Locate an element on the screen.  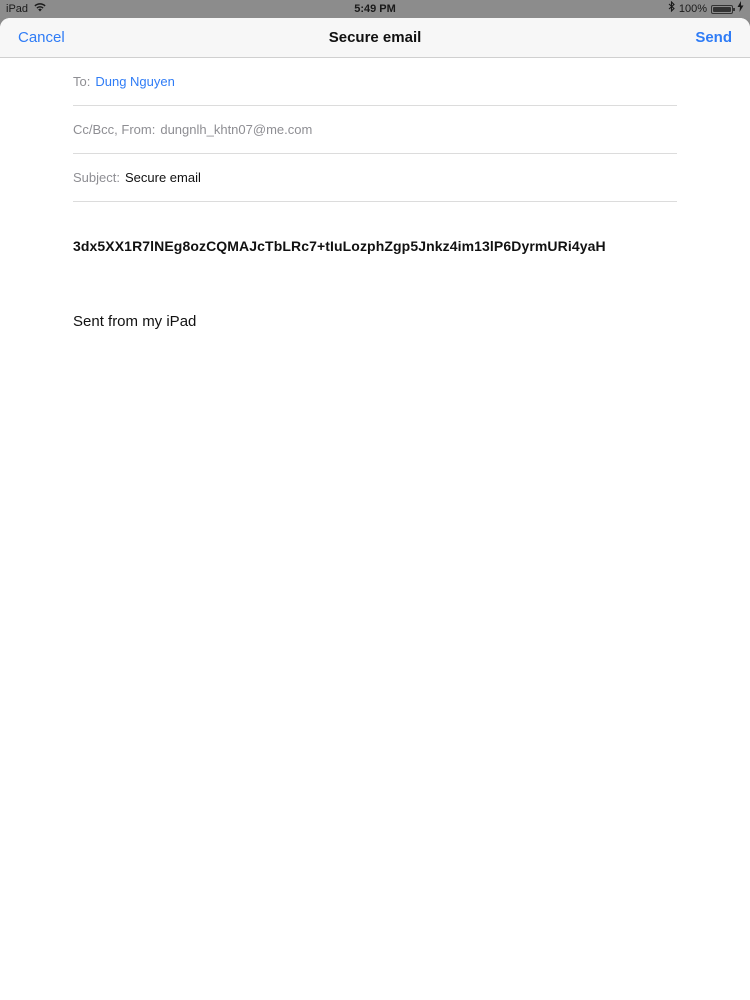
status-time: 5:49 PM is located at coordinates (375, 9).